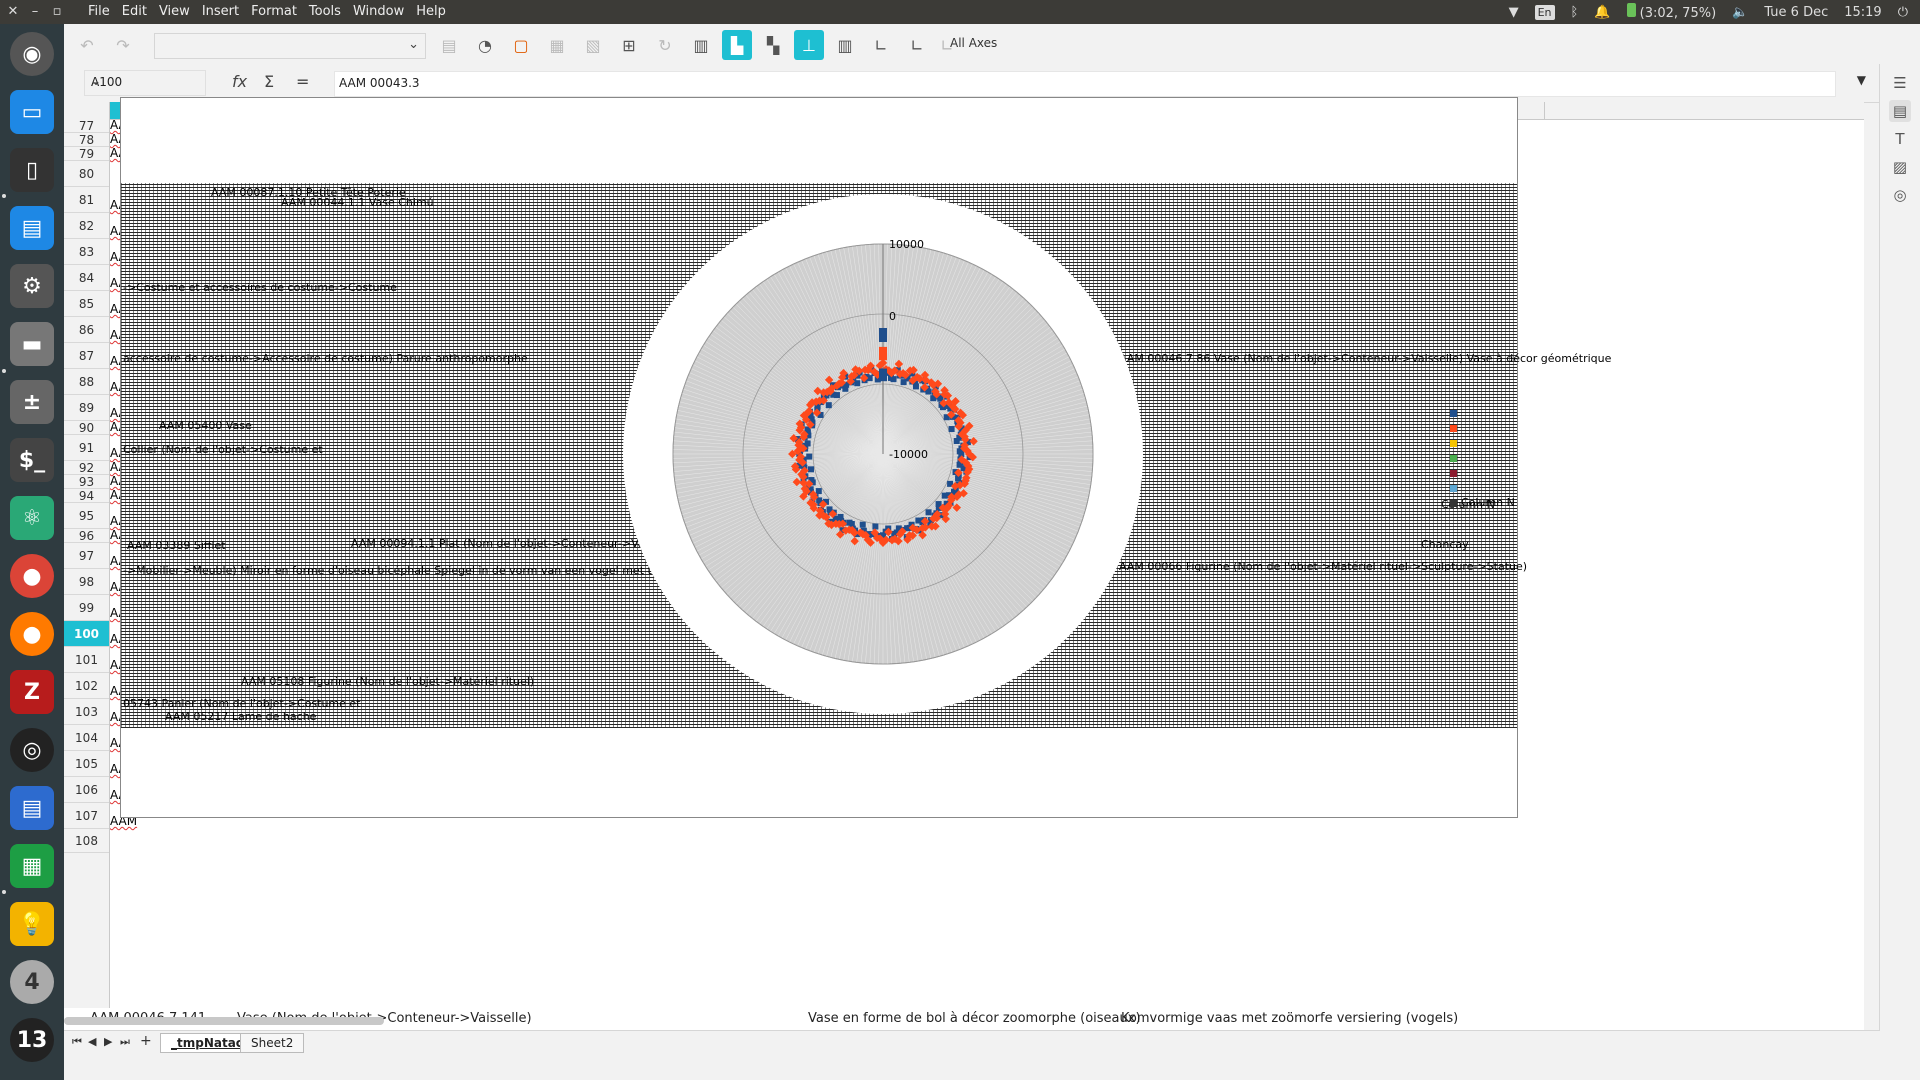  I want to click on data-ranges-icon: ↻, so click(665, 45).